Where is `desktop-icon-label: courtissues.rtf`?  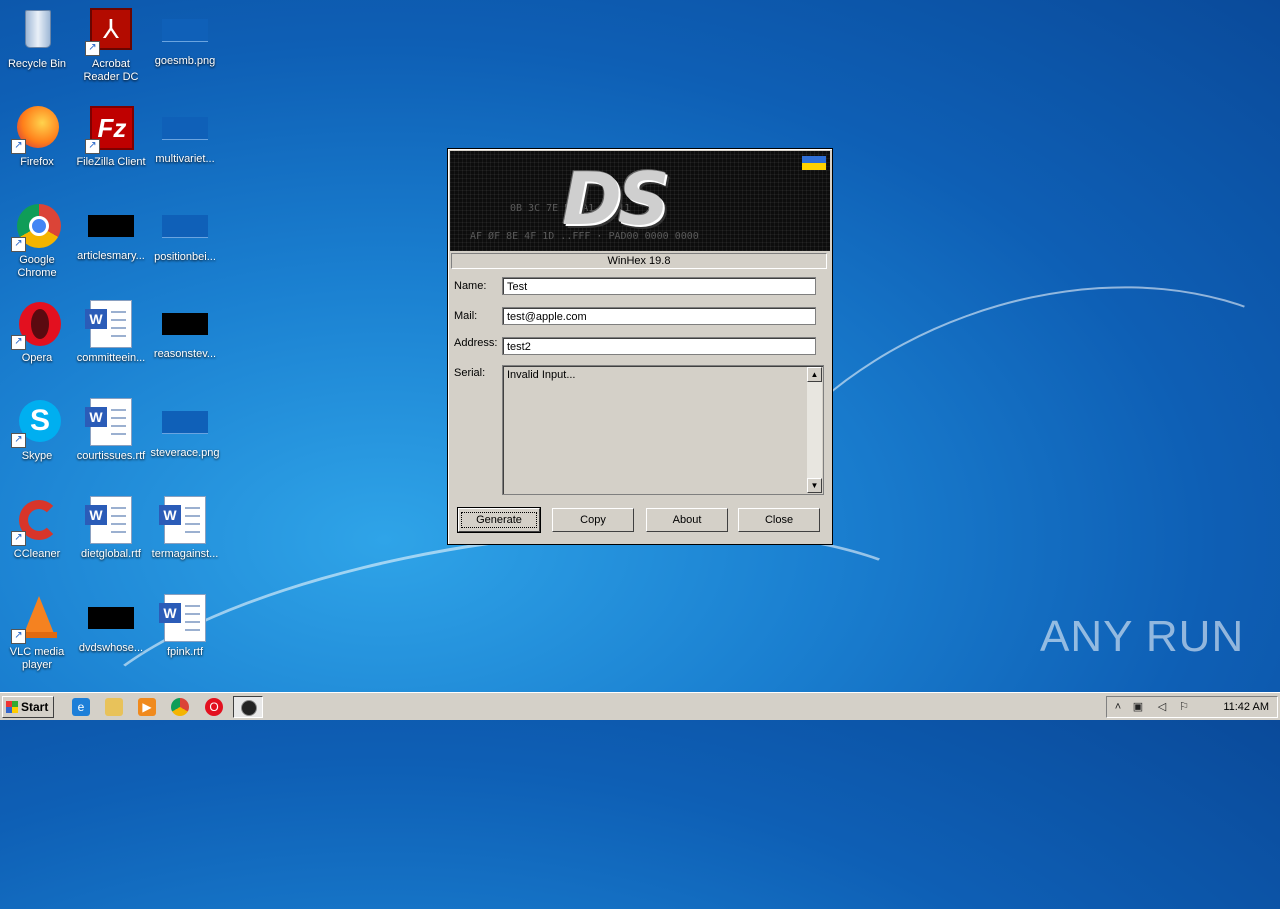
desktop-icon-label: courtissues.rtf is located at coordinates (111, 456).